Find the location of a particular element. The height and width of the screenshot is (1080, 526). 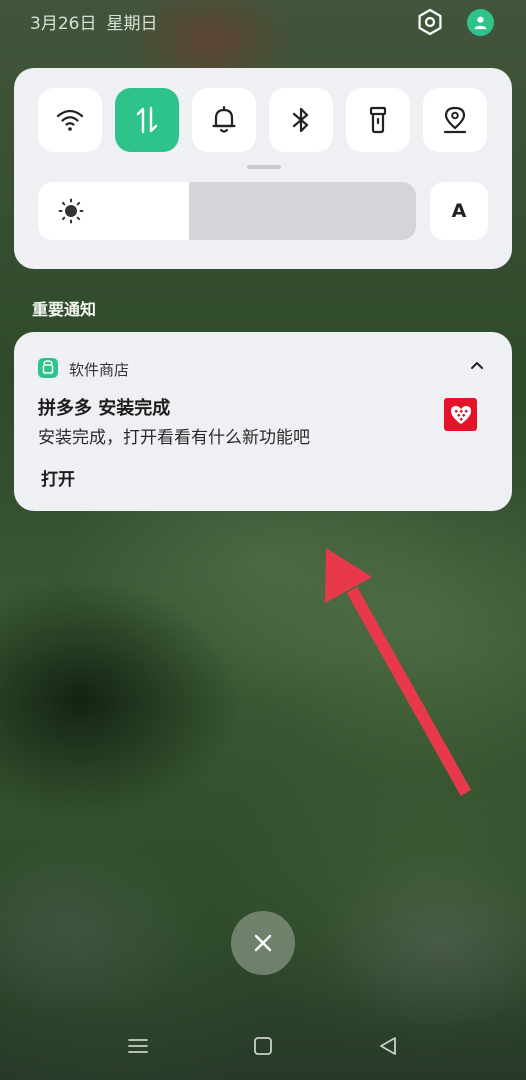

bell-icon is located at coordinates (224, 119).